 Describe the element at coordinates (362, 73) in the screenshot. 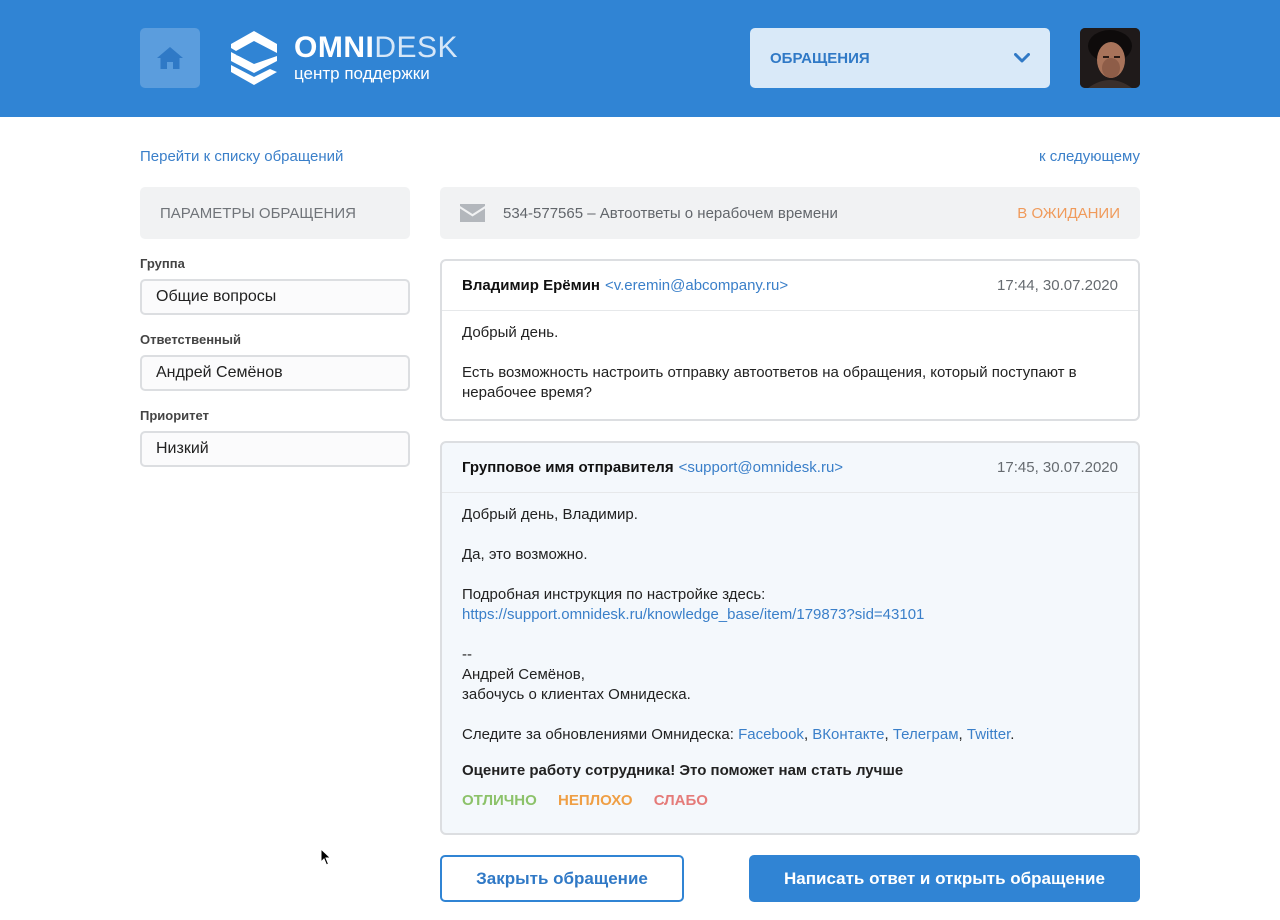

I see `logo-subtitle: центр поддержки` at that location.